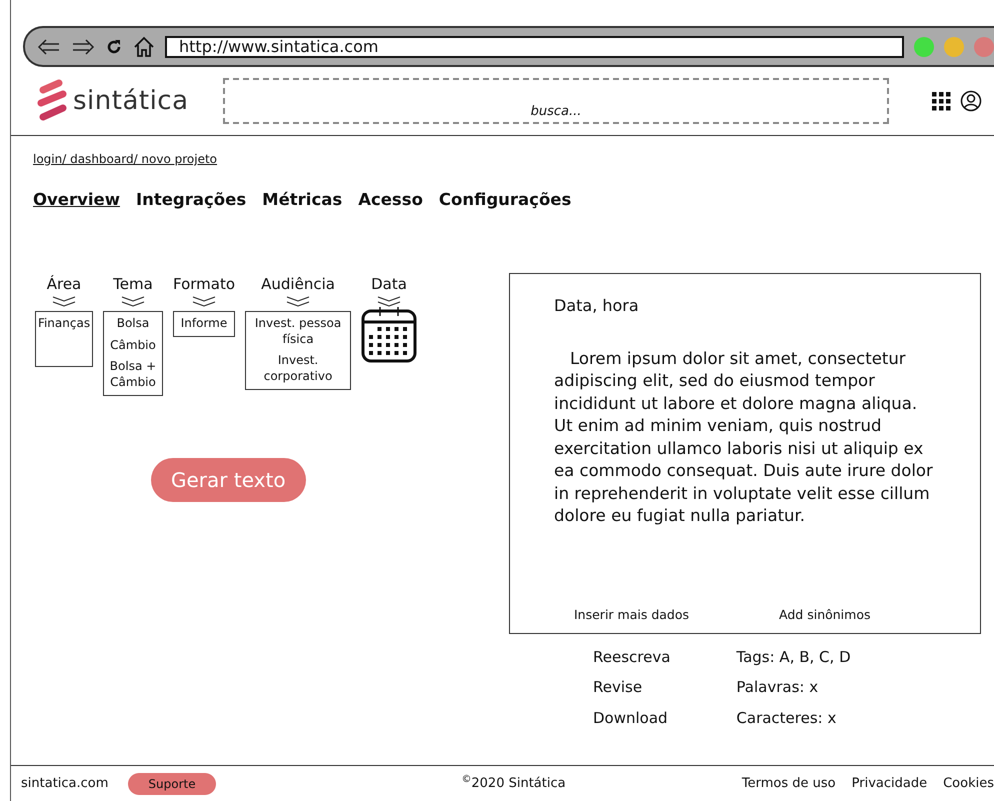 This screenshot has width=994, height=801. Describe the element at coordinates (144, 47) in the screenshot. I see `home-icon` at that location.